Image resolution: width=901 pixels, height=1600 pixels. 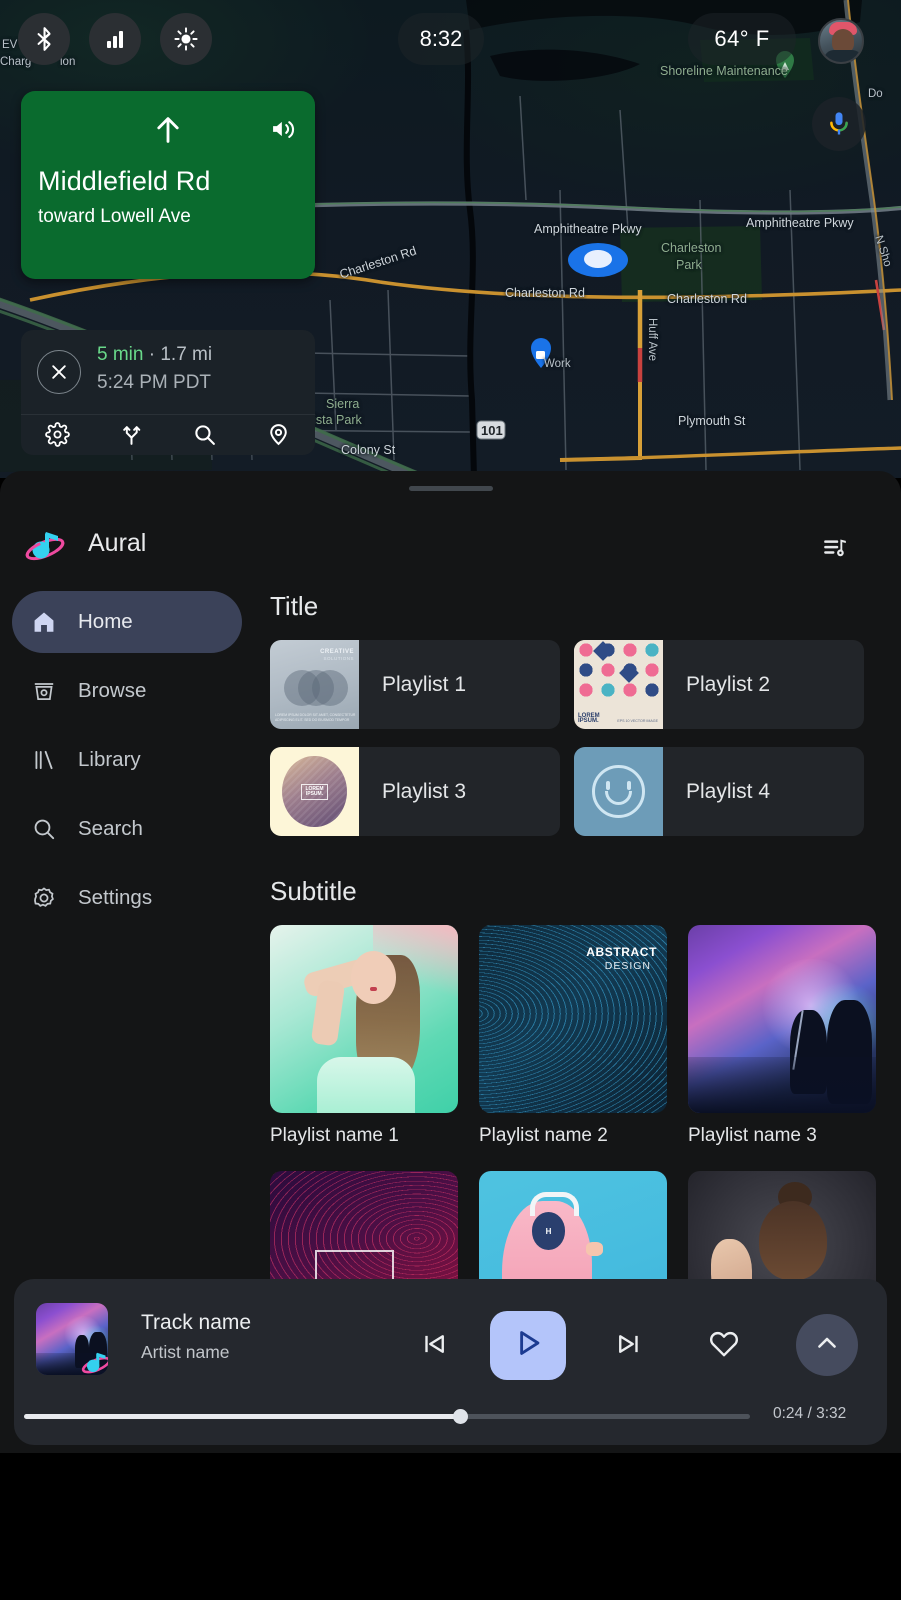 What do you see at coordinates (44, 39) in the screenshot?
I see `bluetooth-icon` at bounding box center [44, 39].